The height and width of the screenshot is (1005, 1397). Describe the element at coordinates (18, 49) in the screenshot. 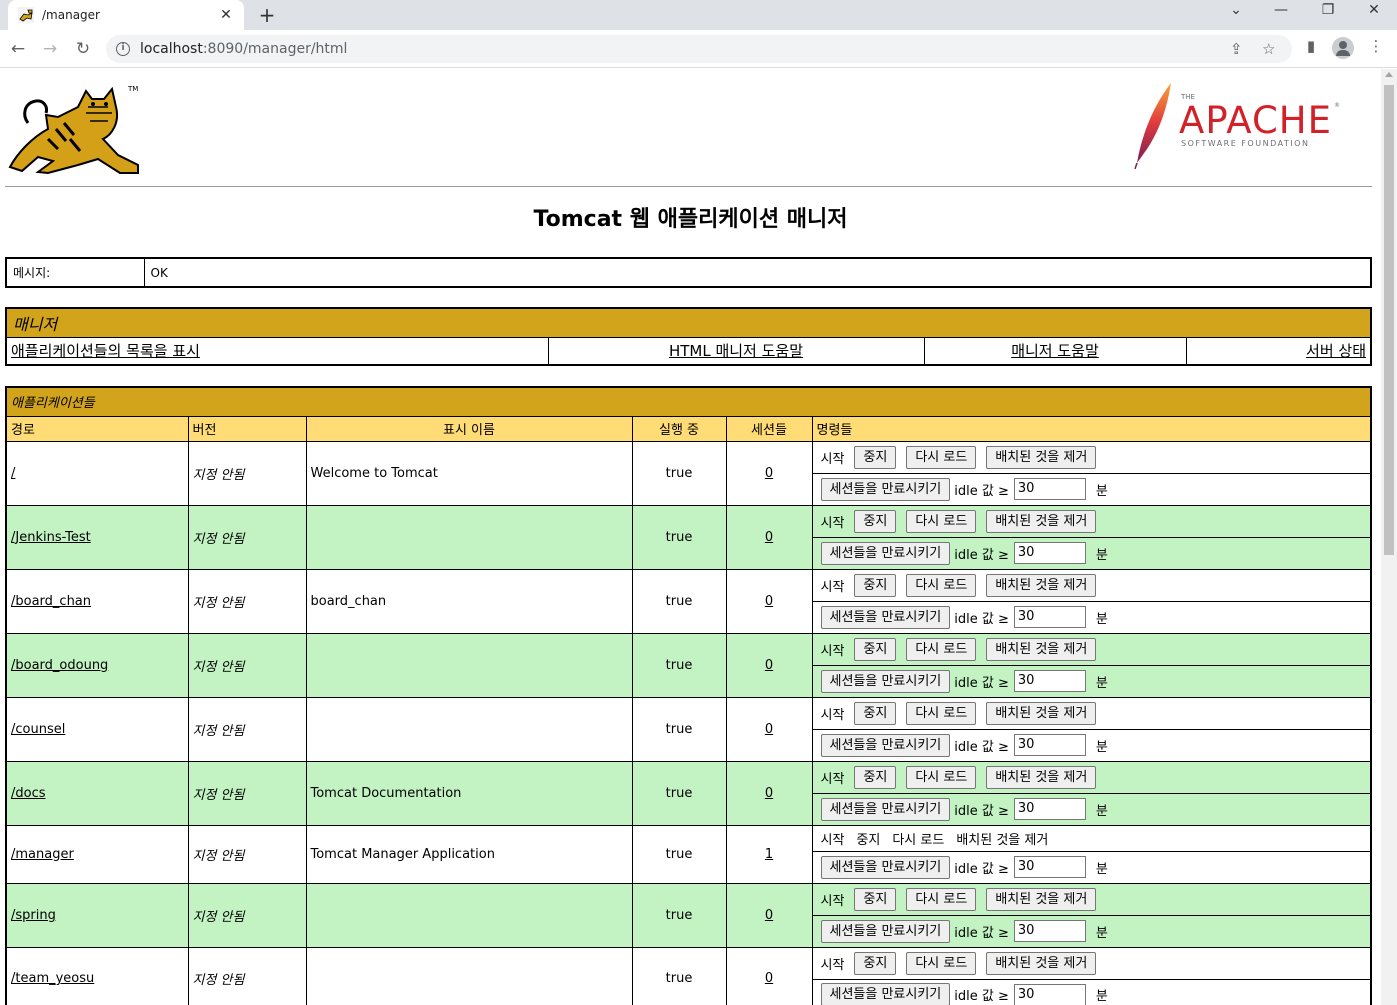

I see `back-icon: ←` at that location.